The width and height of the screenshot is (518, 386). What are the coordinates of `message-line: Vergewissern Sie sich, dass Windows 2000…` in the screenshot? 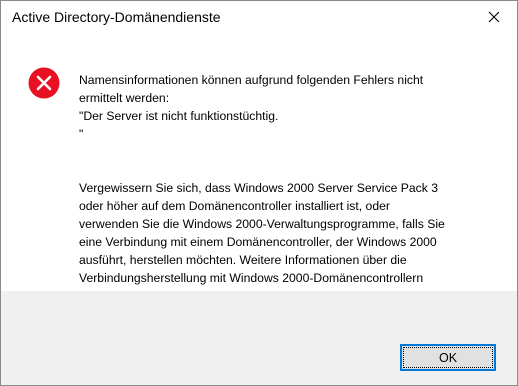 It's located at (259, 188).